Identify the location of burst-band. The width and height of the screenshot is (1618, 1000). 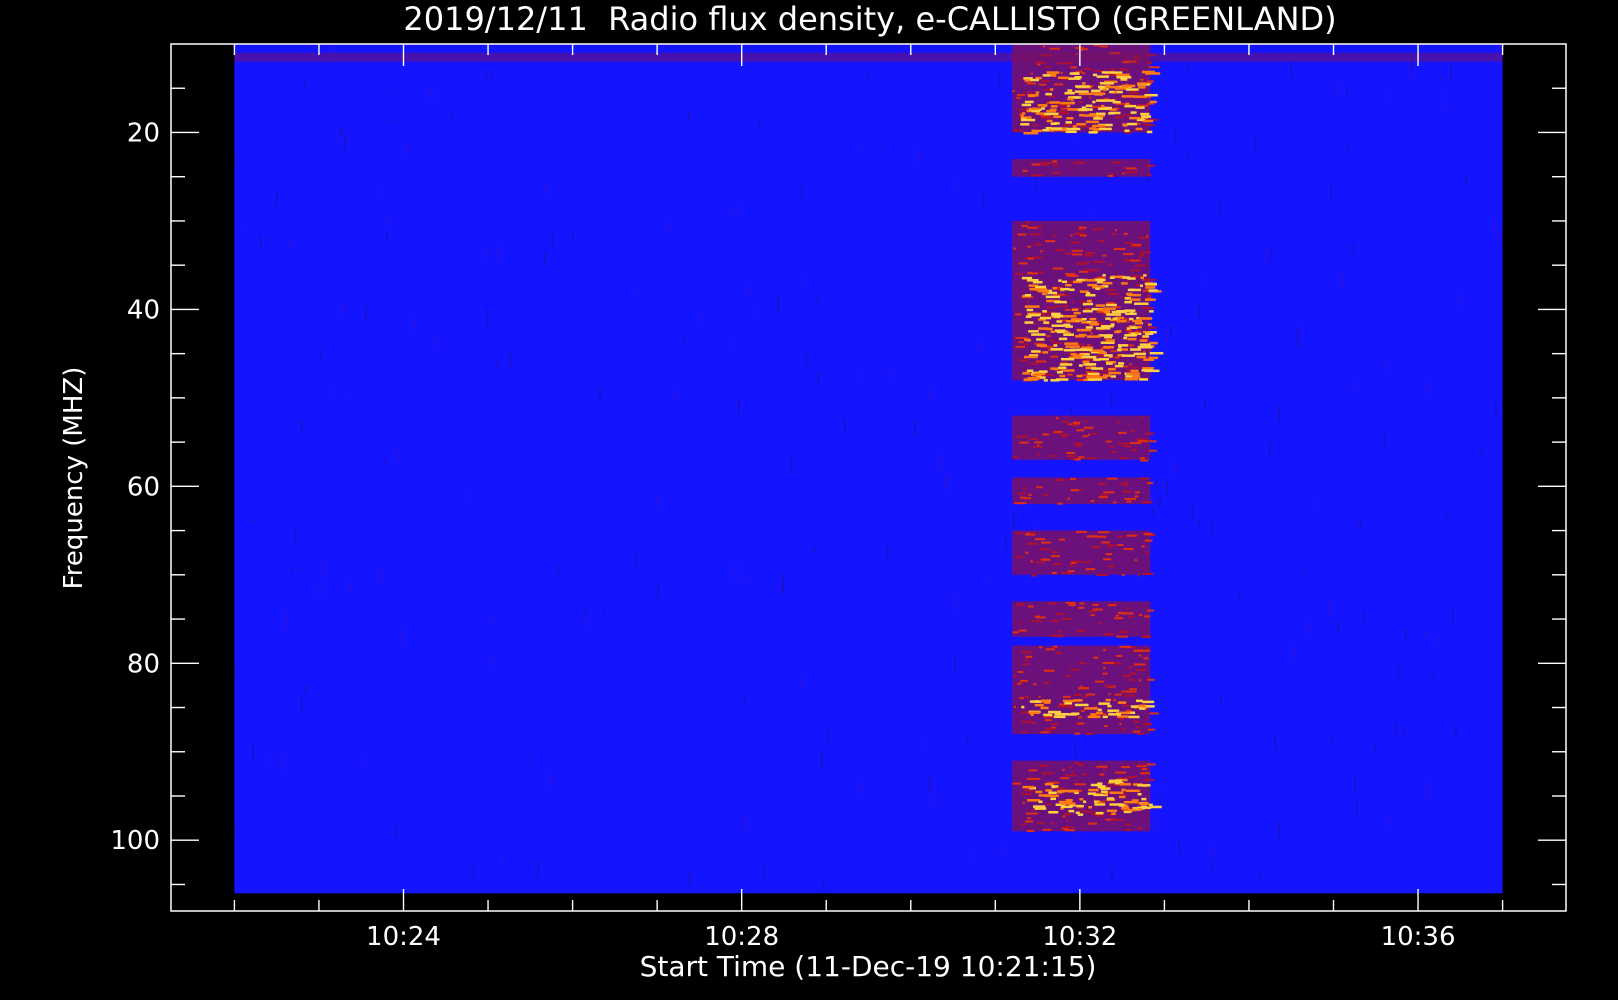
(1081, 437).